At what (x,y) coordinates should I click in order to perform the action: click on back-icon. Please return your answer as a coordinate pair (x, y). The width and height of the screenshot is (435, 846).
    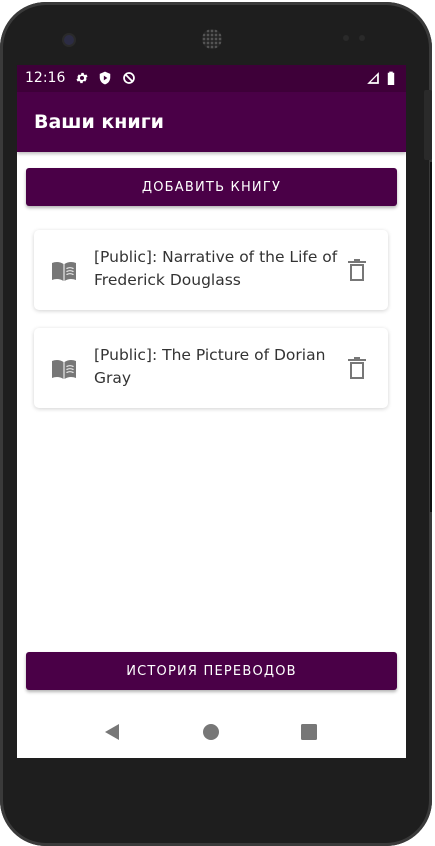
    Looking at the image, I should click on (112, 732).